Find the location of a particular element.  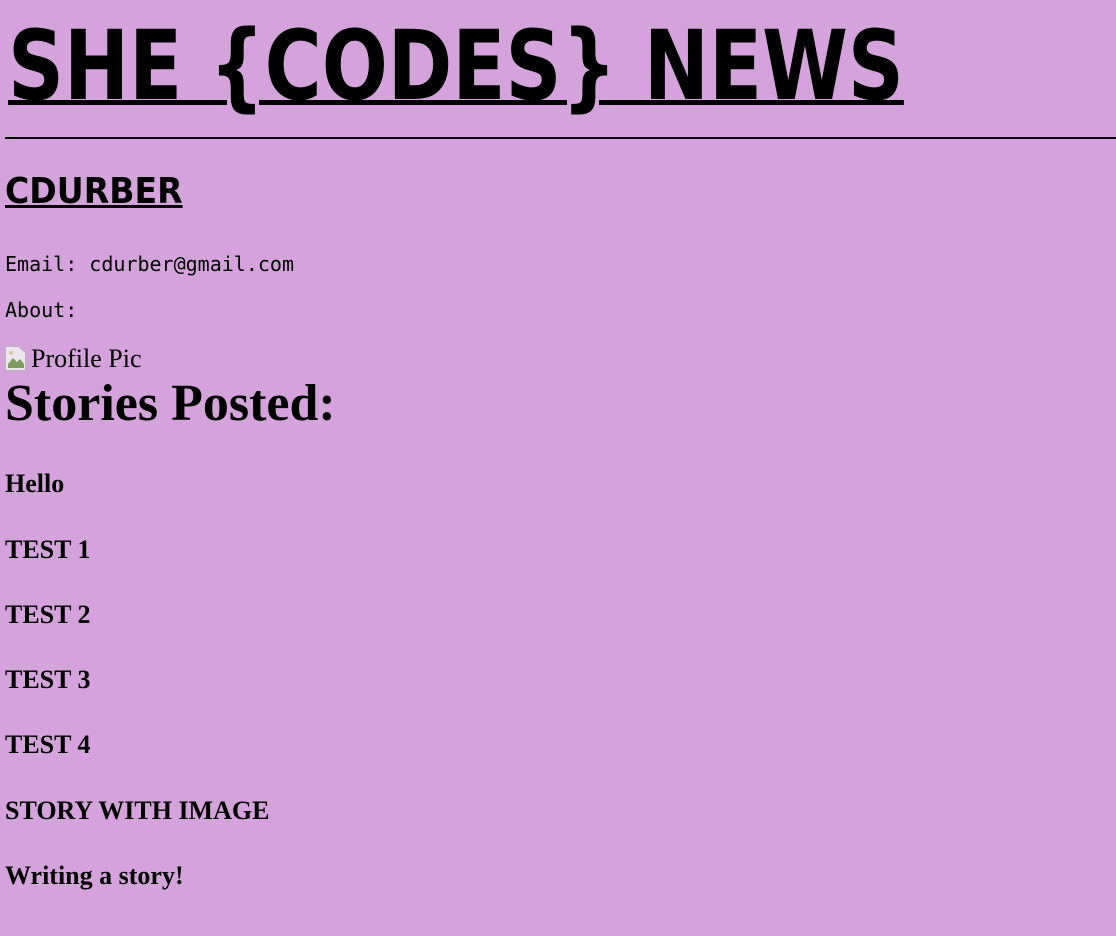

email-label: Email: is located at coordinates (41, 264).